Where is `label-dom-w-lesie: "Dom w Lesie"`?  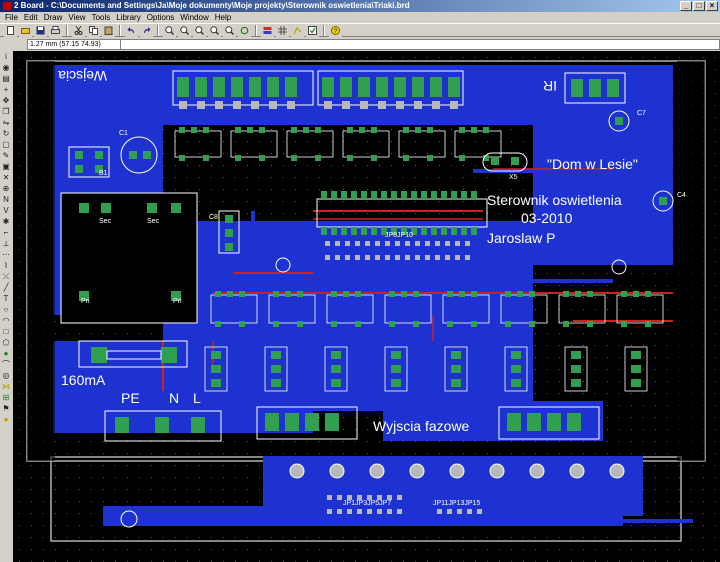
label-dom-w-lesie: "Dom w Lesie" is located at coordinates (592, 164).